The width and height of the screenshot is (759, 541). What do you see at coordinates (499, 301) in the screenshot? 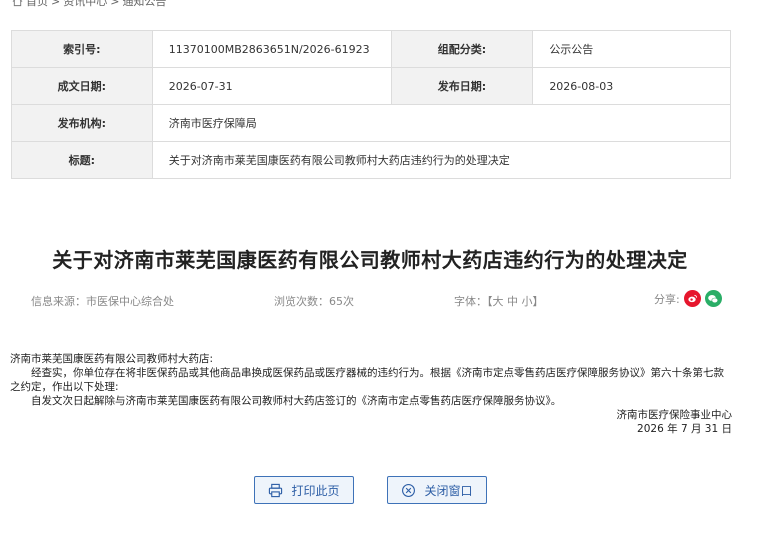
I see `font-size-selector: 字体：【大 中 小】` at bounding box center [499, 301].